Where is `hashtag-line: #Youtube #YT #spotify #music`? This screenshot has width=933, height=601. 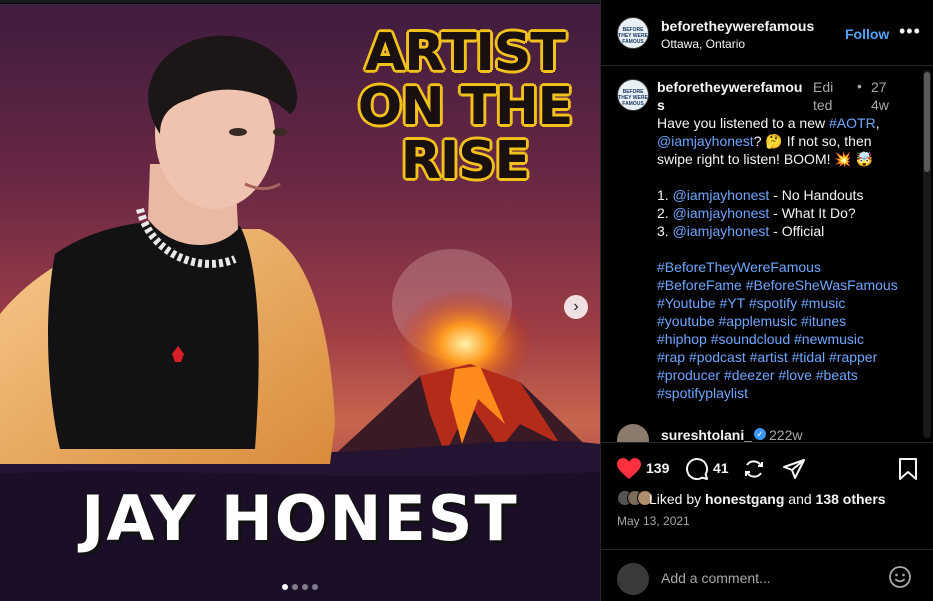 hashtag-line: #Youtube #YT #spotify #music is located at coordinates (788, 303).